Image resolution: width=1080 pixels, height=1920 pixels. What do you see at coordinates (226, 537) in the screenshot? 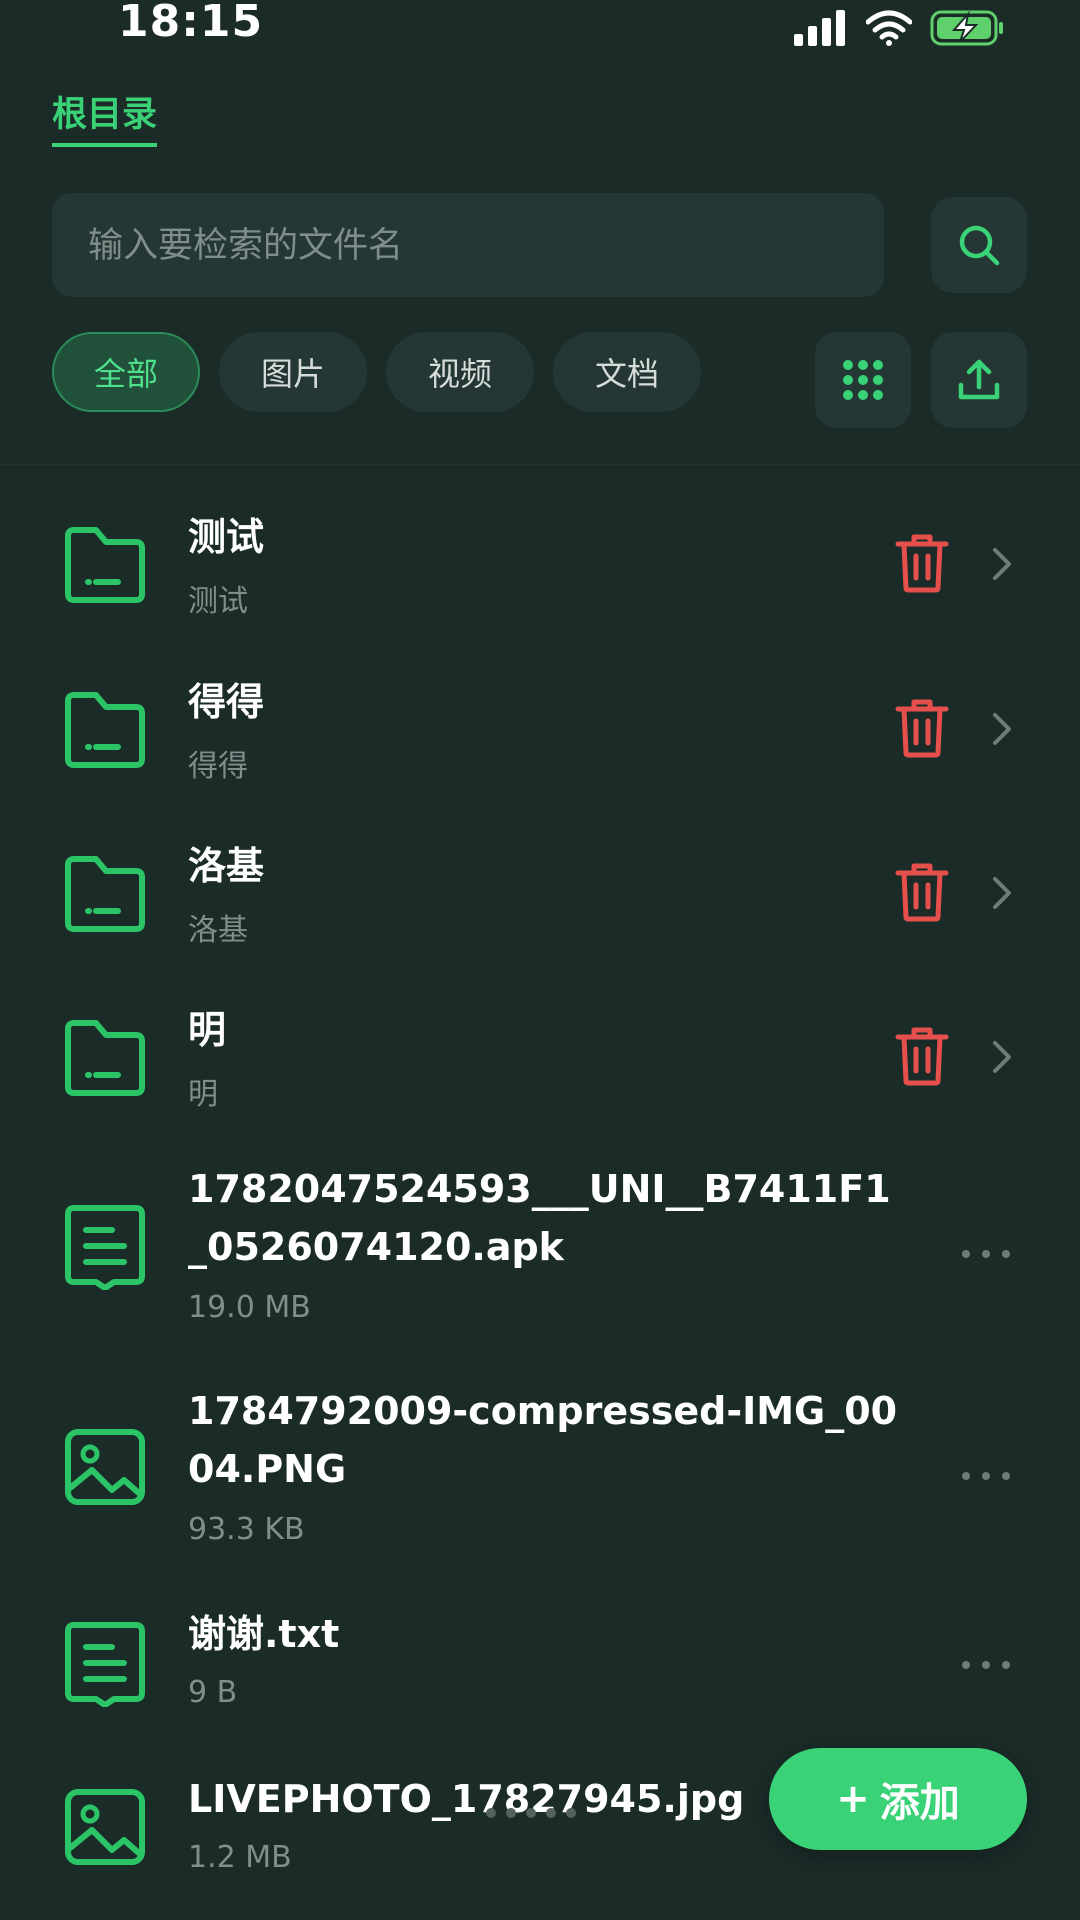
I see `folder-name: 测试` at bounding box center [226, 537].